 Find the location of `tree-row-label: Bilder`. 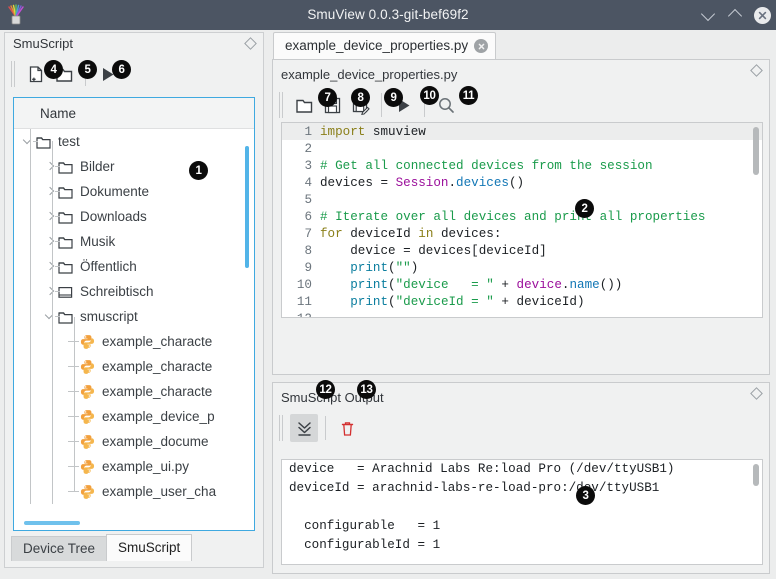

tree-row-label: Bilder is located at coordinates (97, 166).